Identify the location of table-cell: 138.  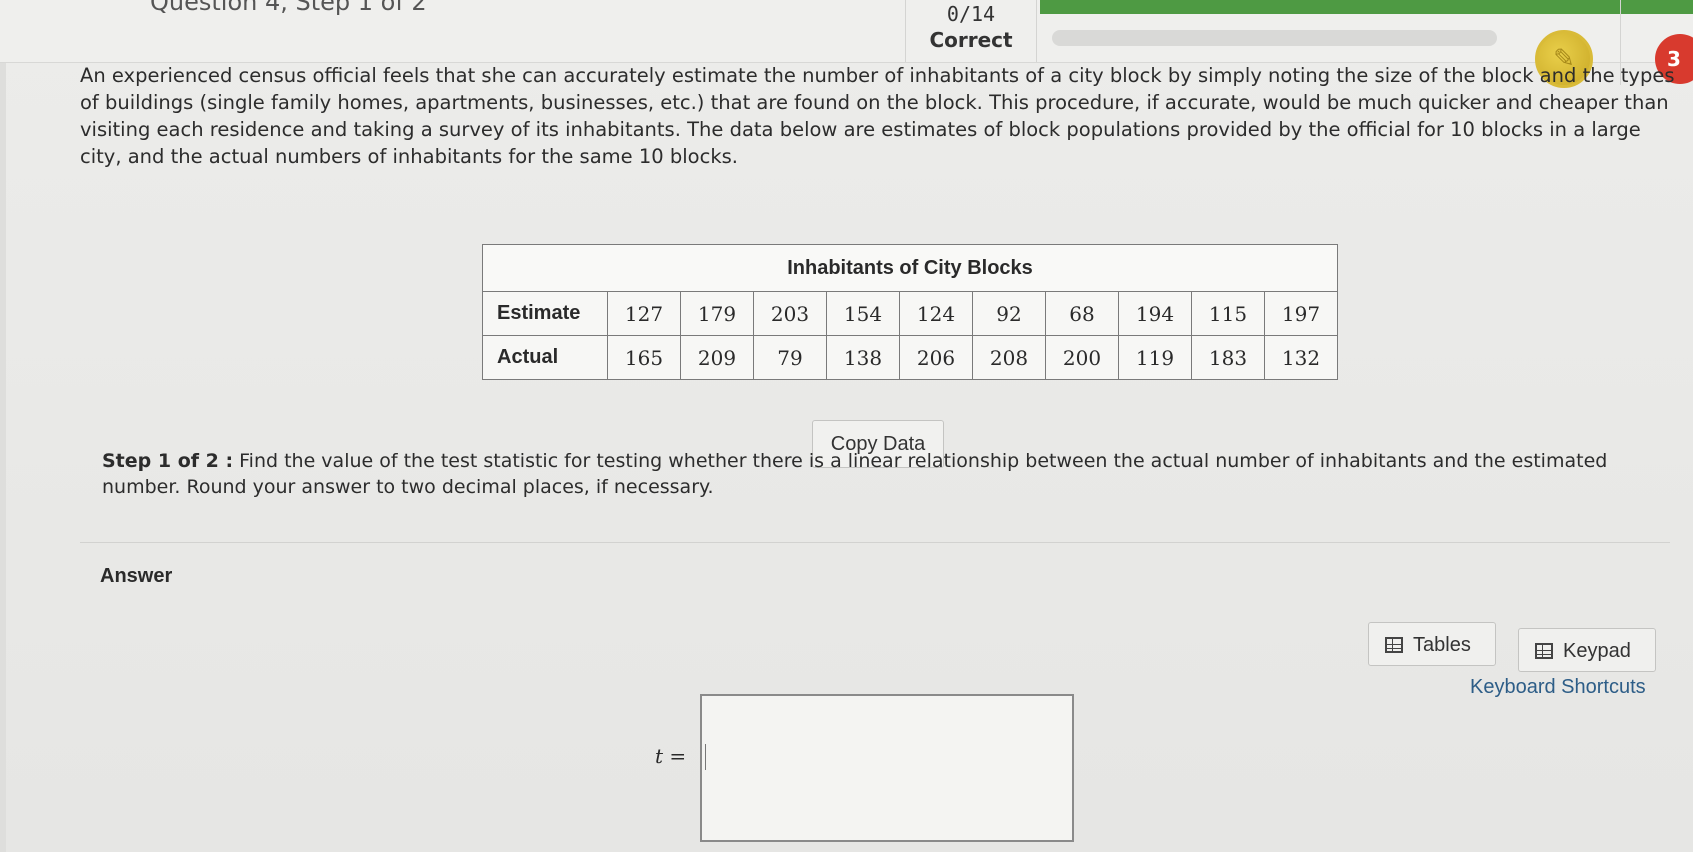
(863, 357).